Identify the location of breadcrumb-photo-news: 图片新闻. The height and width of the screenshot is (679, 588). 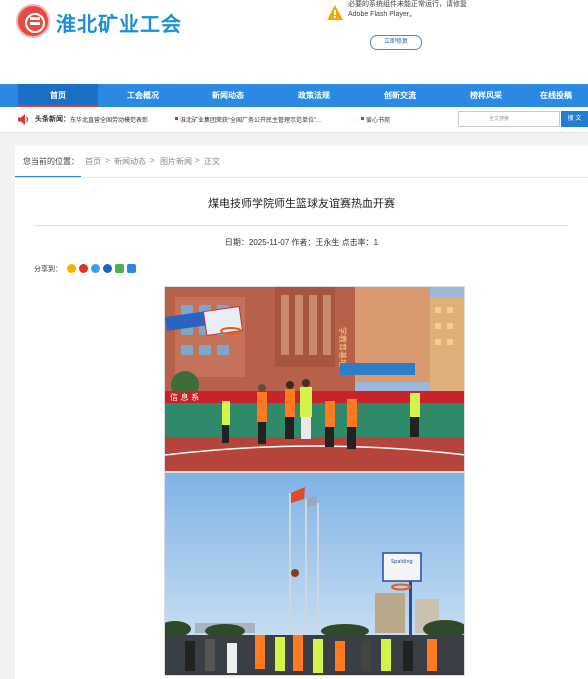
(176, 161).